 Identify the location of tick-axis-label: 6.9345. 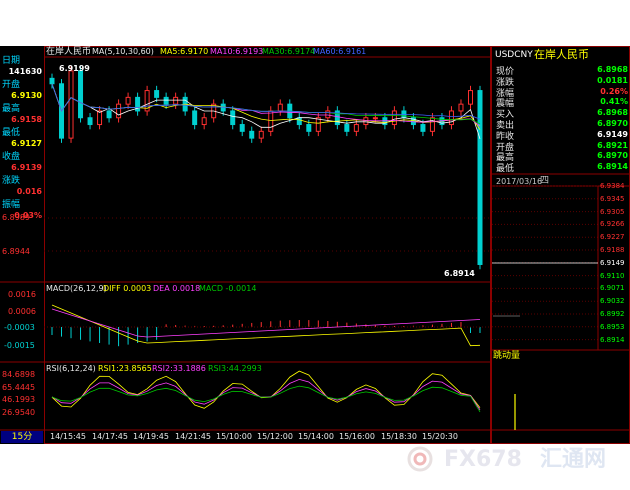
(612, 198).